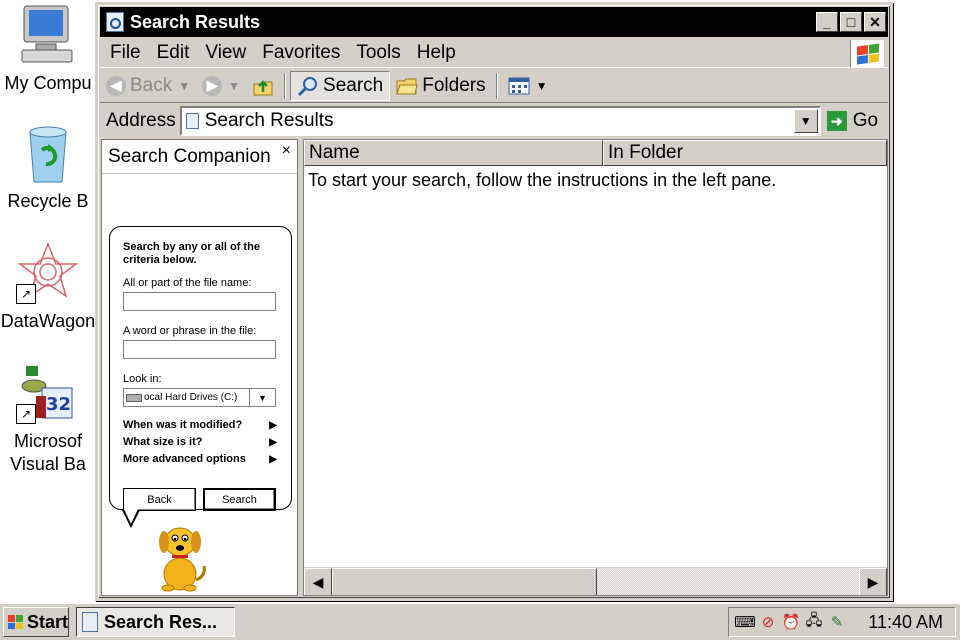 The width and height of the screenshot is (960, 640). What do you see at coordinates (494, 86) in the screenshot?
I see `standard-toolbar: ◀ Back ▼ ▶ ▼ Search Folders ▼` at bounding box center [494, 86].